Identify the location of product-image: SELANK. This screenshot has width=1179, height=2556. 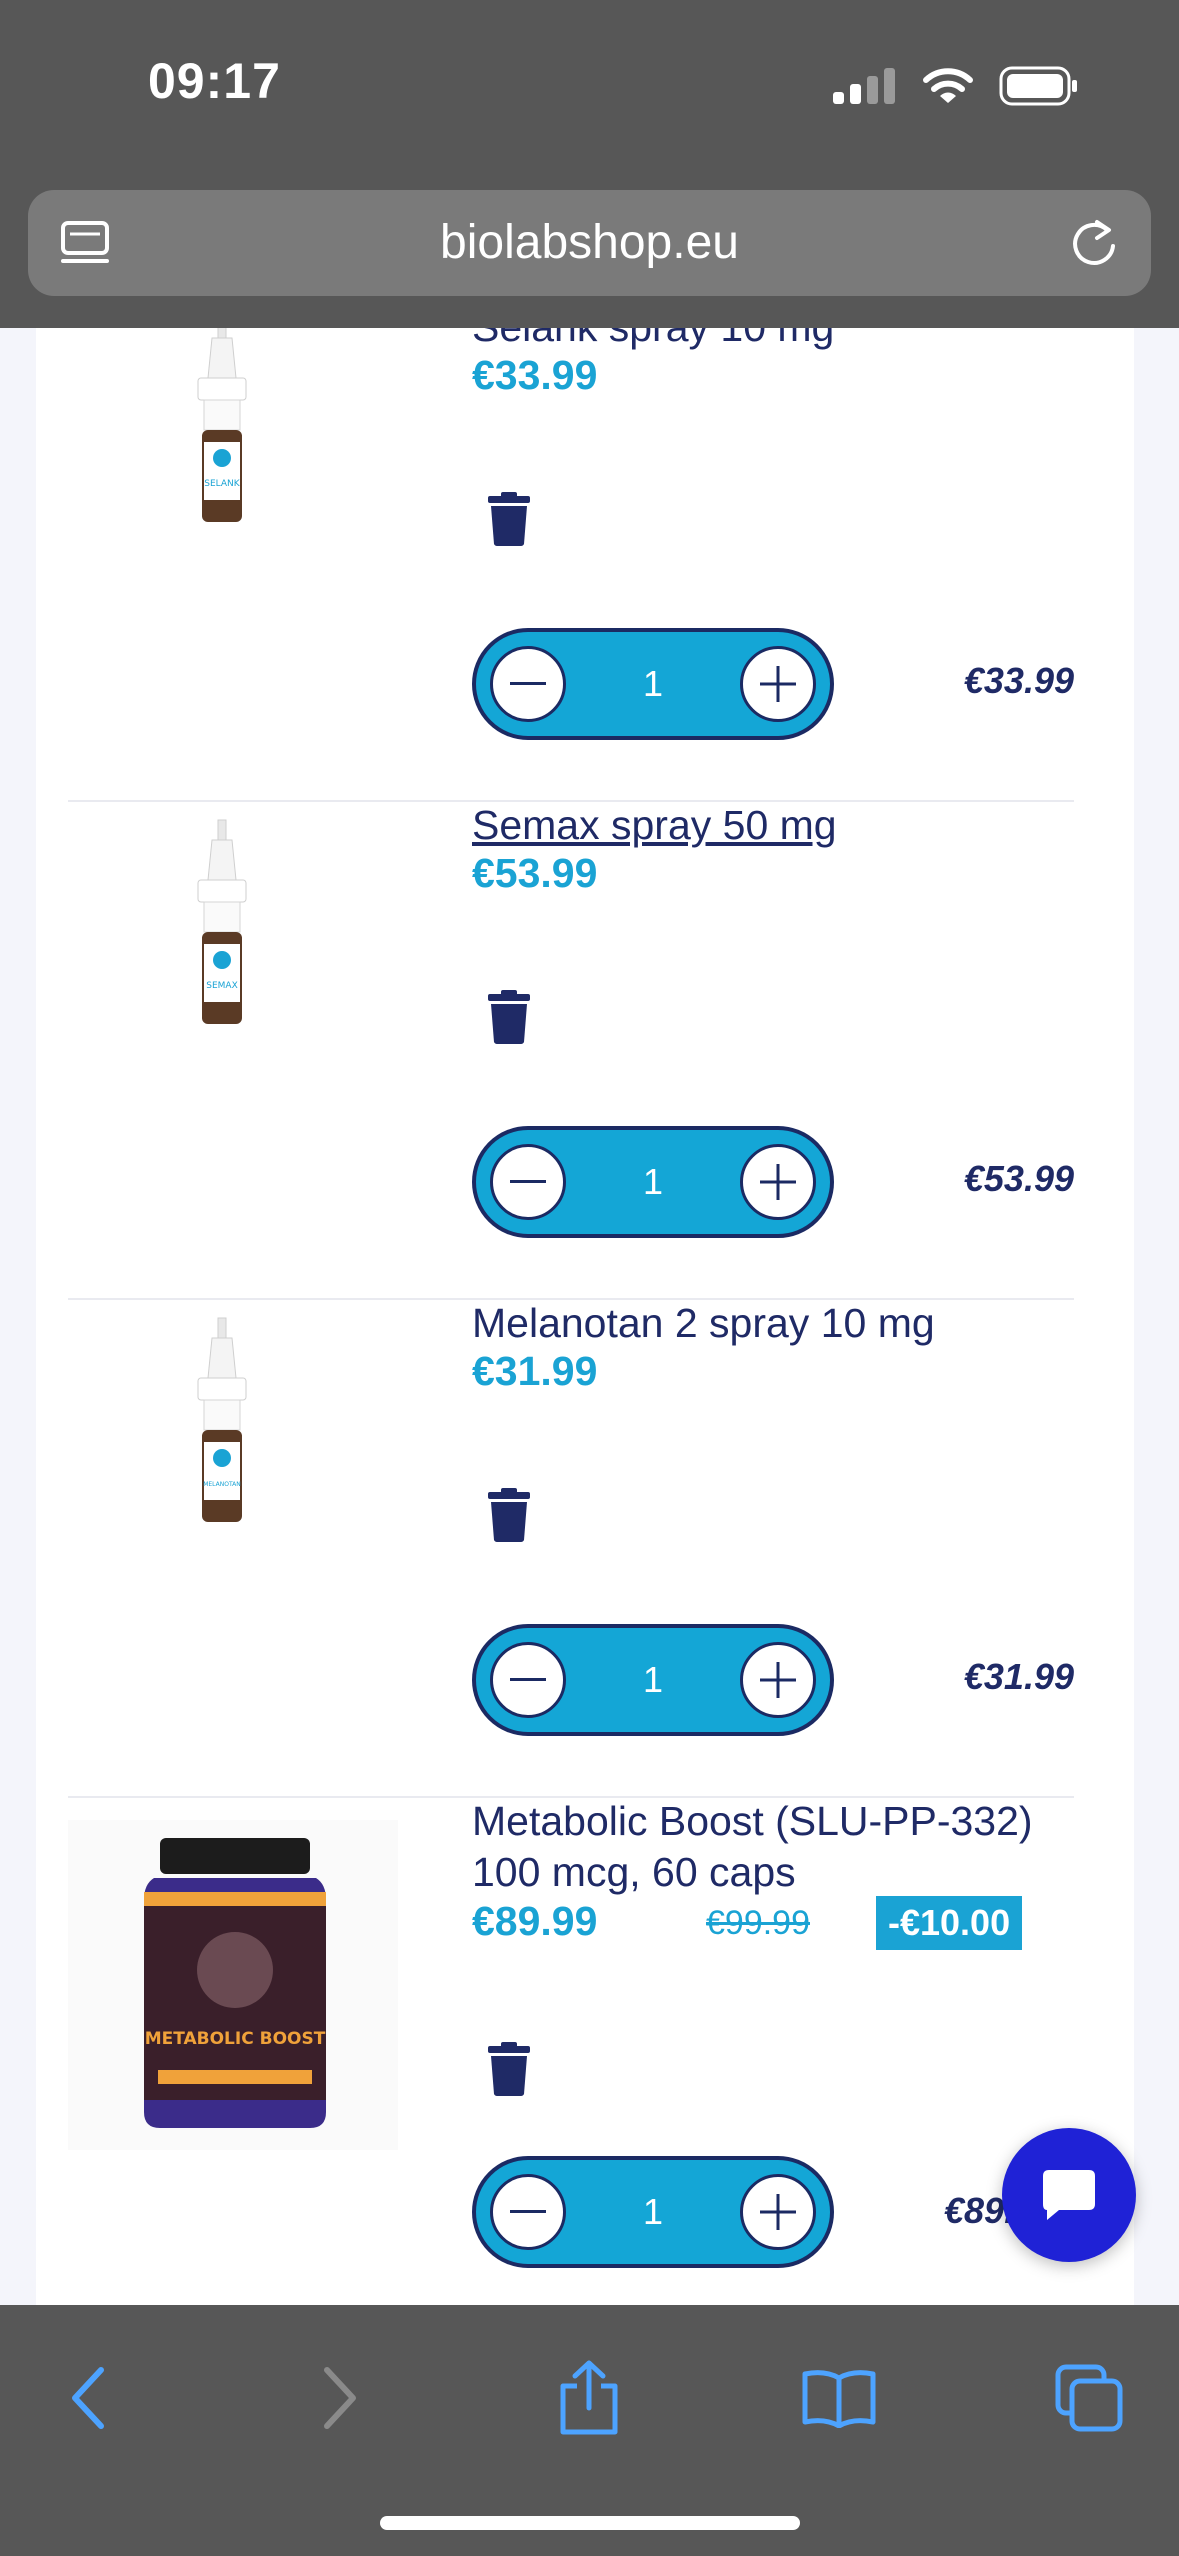
(222, 425).